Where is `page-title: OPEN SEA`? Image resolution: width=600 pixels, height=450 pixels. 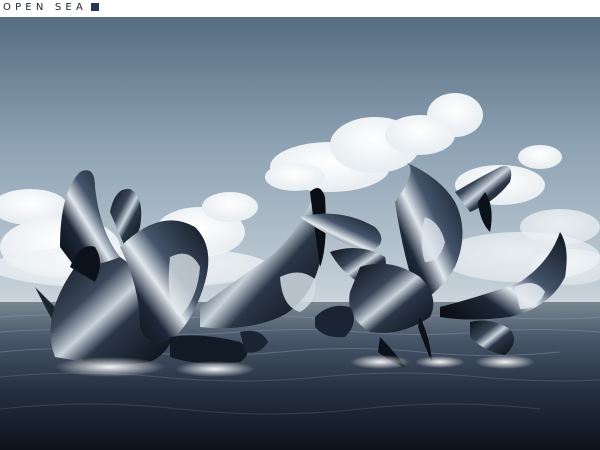
page-title: OPEN SEA is located at coordinates (45, 7).